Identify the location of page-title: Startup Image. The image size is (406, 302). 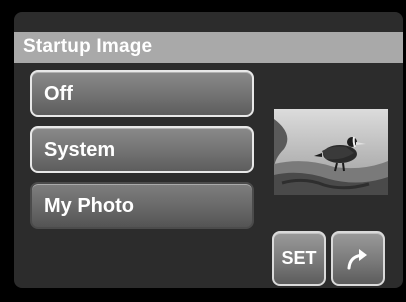
(88, 46).